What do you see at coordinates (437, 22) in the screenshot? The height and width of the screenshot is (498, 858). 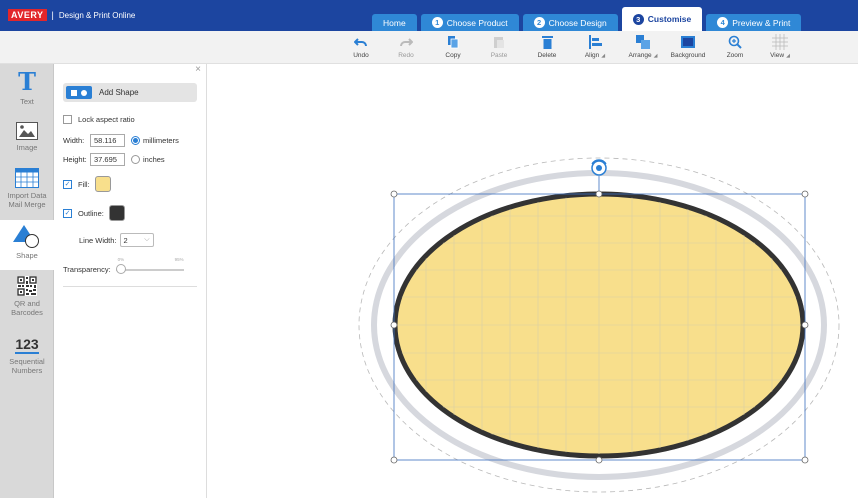 I see `step-number: 1` at bounding box center [437, 22].